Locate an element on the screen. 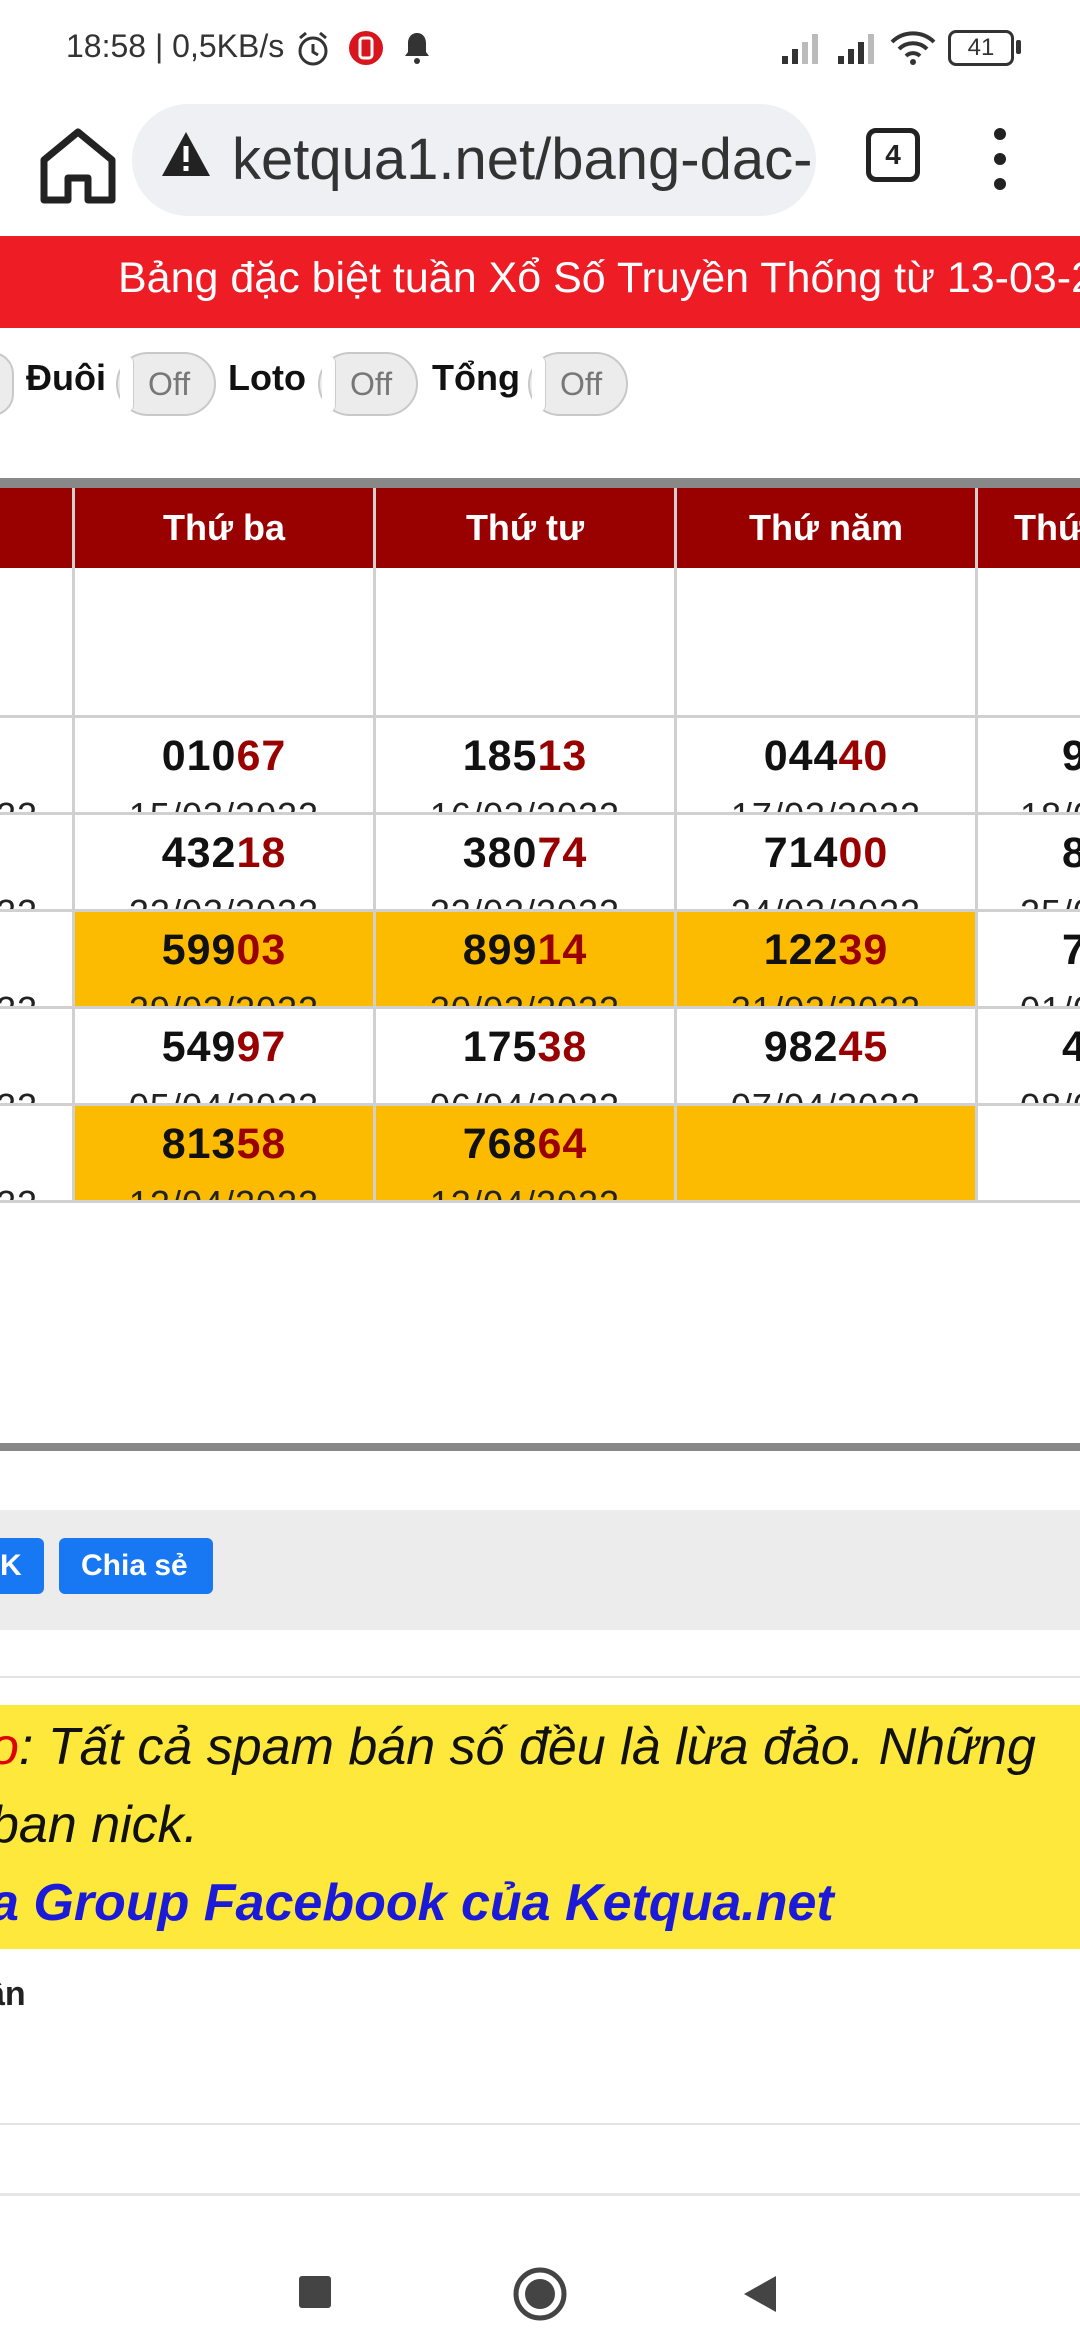  result-number-head: 599 is located at coordinates (199, 950).